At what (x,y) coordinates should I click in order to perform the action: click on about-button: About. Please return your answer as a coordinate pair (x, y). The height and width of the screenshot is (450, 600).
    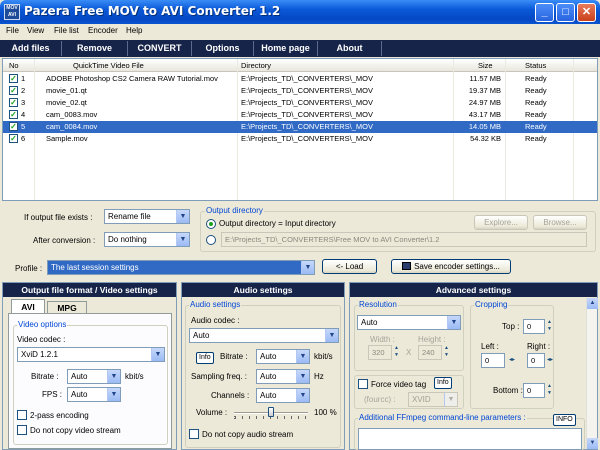
    Looking at the image, I should click on (350, 48).